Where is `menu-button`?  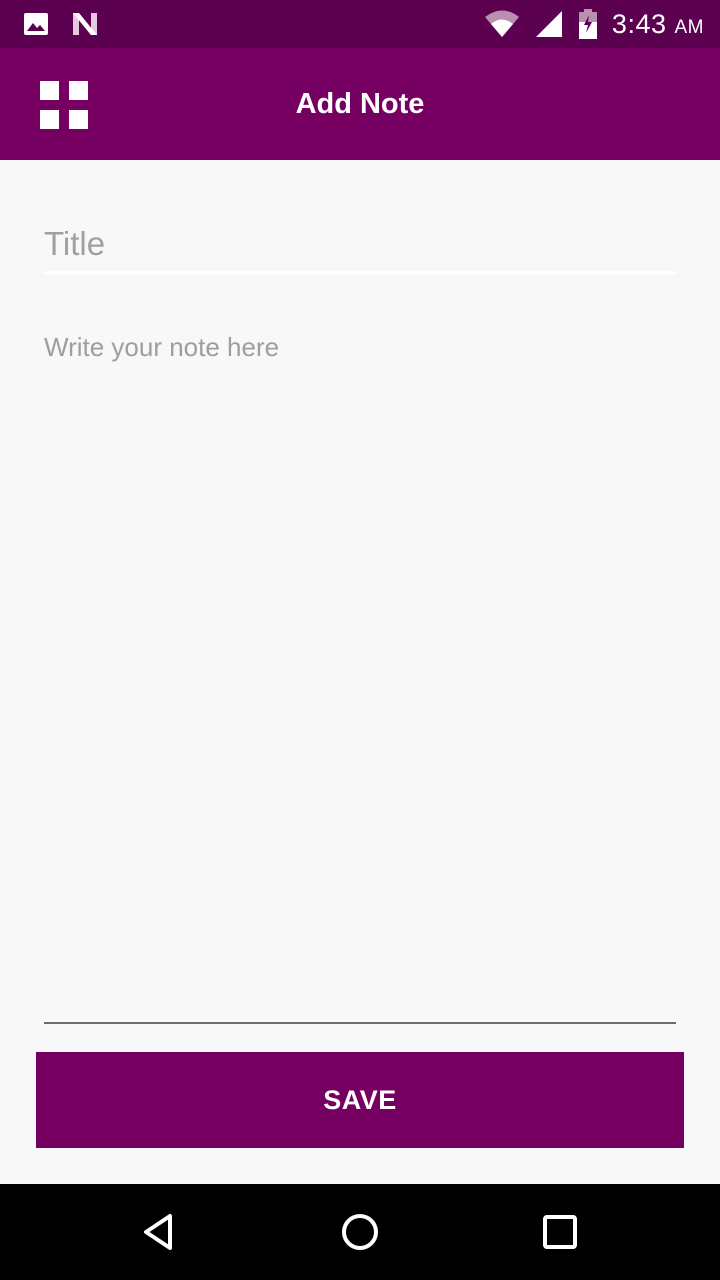
menu-button is located at coordinates (64, 105).